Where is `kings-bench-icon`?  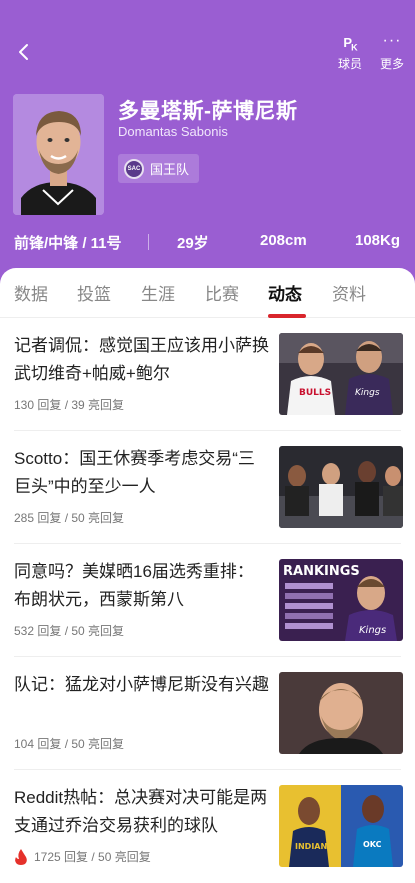 kings-bench-icon is located at coordinates (341, 487).